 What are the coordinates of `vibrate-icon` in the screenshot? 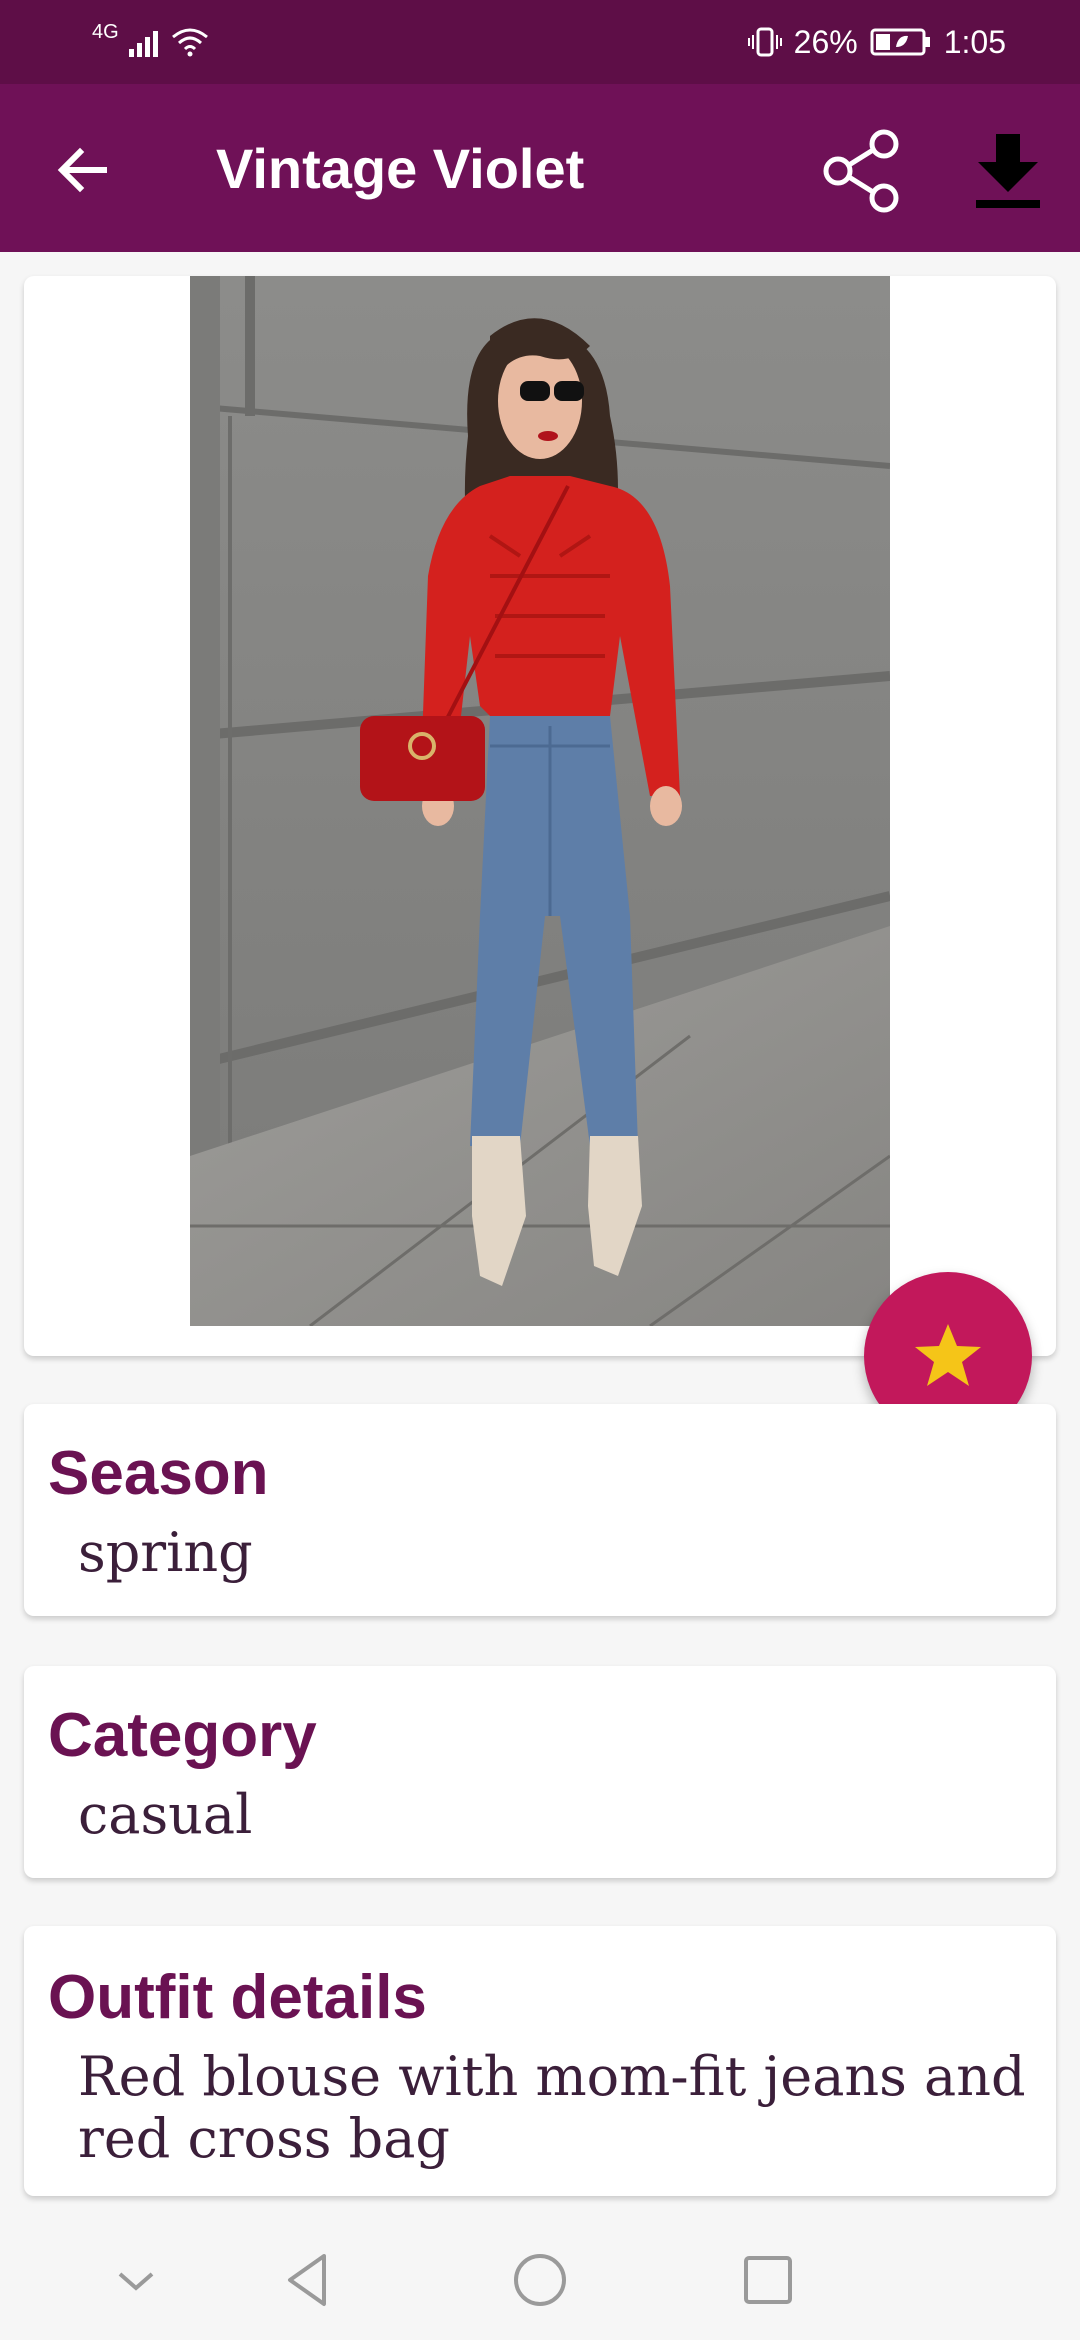 It's located at (764, 42).